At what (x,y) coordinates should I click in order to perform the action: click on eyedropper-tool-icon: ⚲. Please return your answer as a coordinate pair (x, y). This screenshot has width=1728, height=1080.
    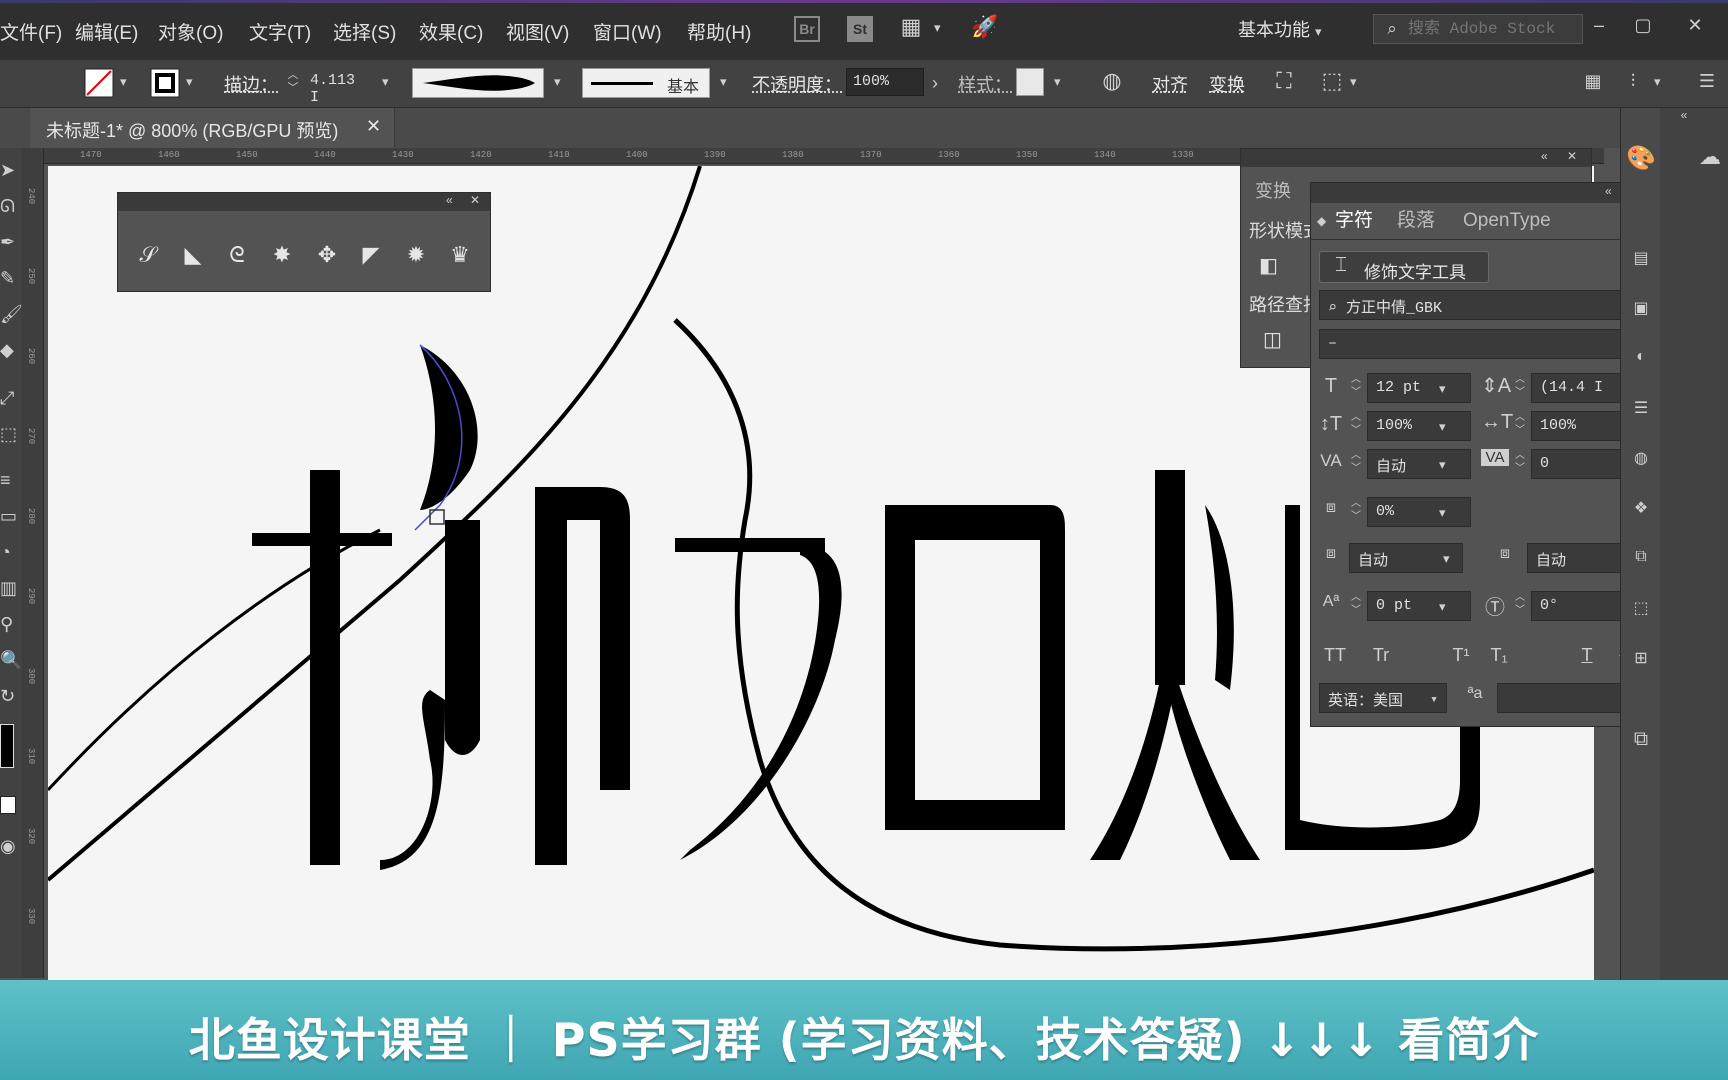
    Looking at the image, I should click on (11, 624).